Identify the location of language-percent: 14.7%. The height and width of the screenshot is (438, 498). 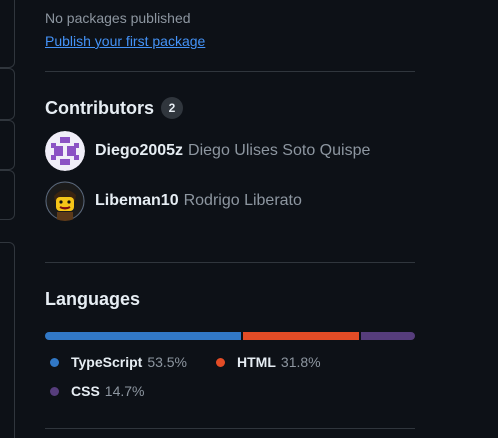
(124, 391).